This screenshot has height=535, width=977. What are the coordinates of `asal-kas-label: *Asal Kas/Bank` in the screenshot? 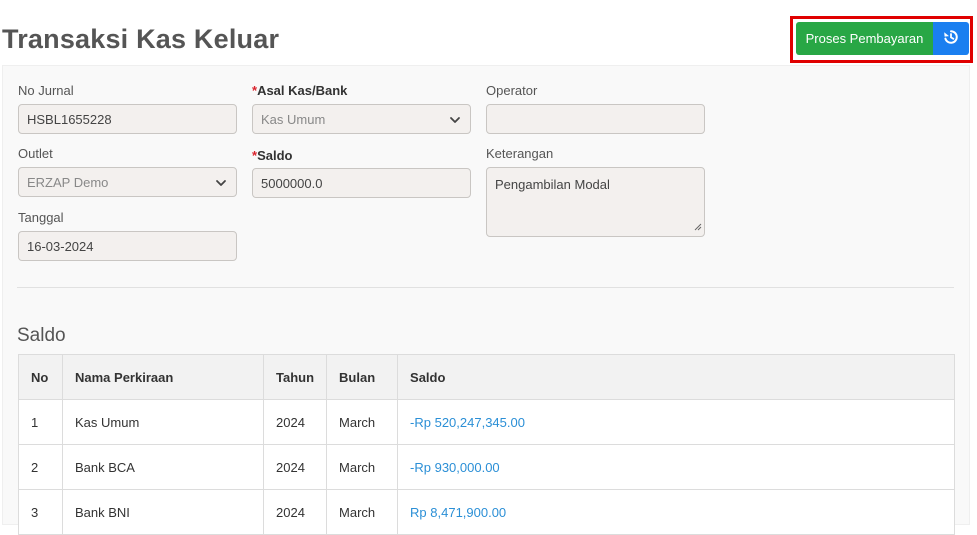 It's located at (299, 90).